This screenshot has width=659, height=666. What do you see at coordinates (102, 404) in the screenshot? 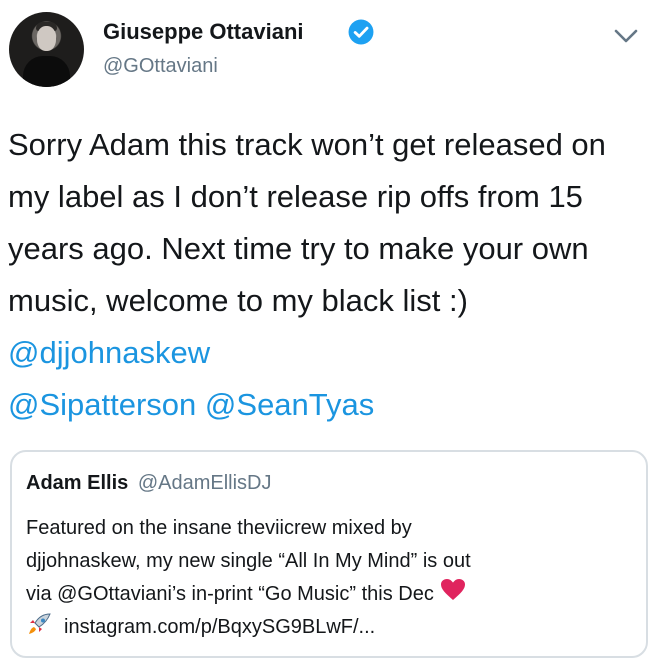
I see `mention-link: @Sipatterson` at bounding box center [102, 404].